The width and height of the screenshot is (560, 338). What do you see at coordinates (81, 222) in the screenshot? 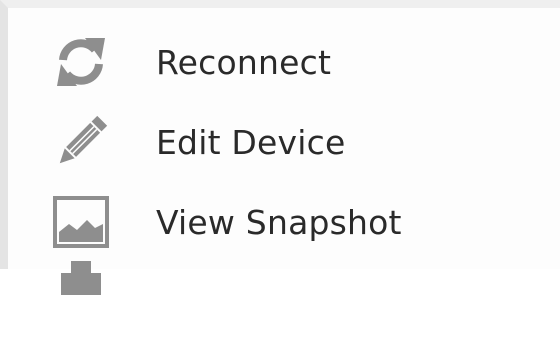
I see `image-icon` at bounding box center [81, 222].